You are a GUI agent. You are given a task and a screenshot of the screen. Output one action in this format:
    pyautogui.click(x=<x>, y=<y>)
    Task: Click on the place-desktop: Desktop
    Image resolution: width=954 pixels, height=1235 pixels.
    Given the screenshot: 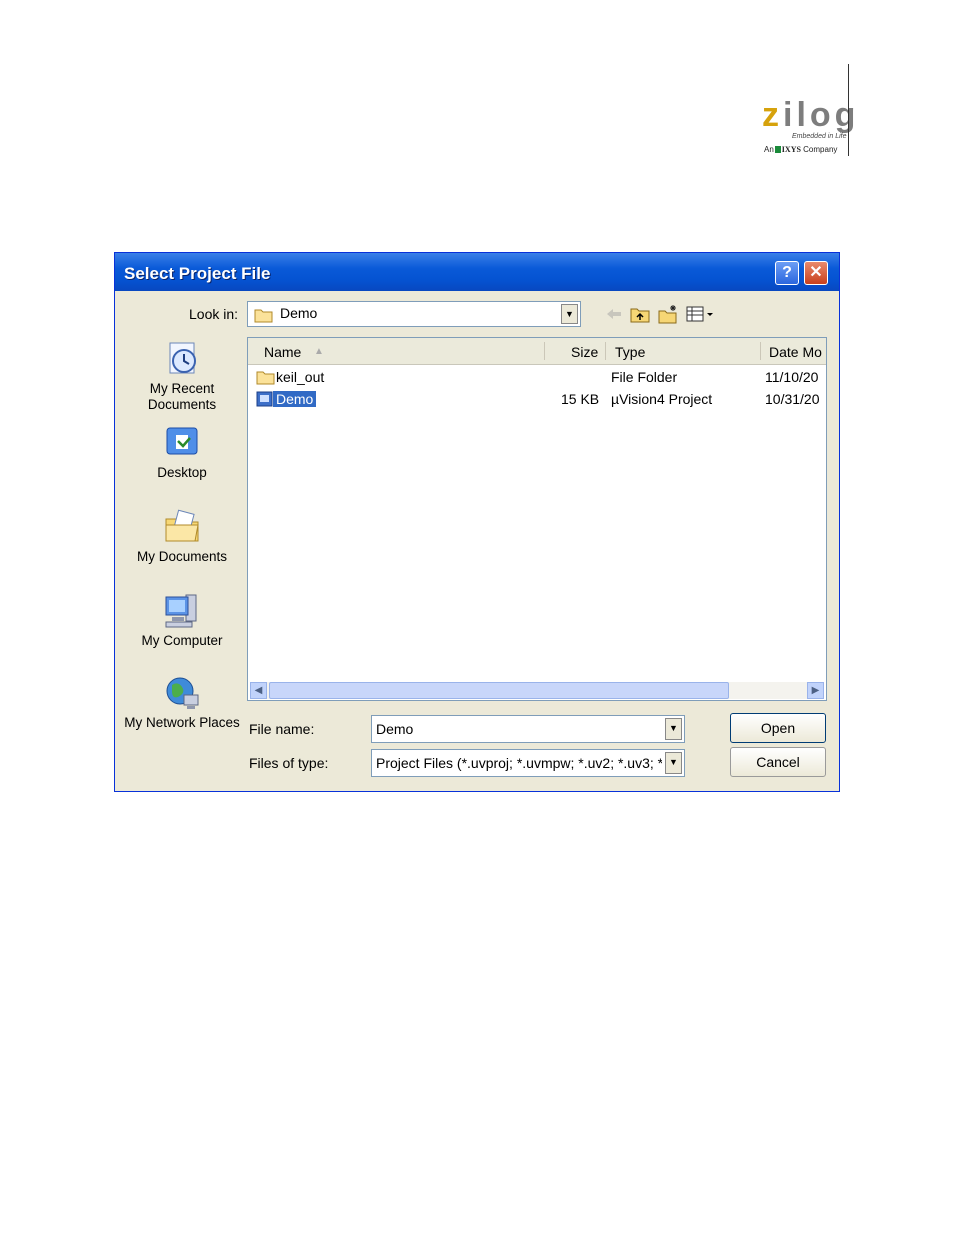 What is the action you would take?
    pyautogui.click(x=182, y=452)
    